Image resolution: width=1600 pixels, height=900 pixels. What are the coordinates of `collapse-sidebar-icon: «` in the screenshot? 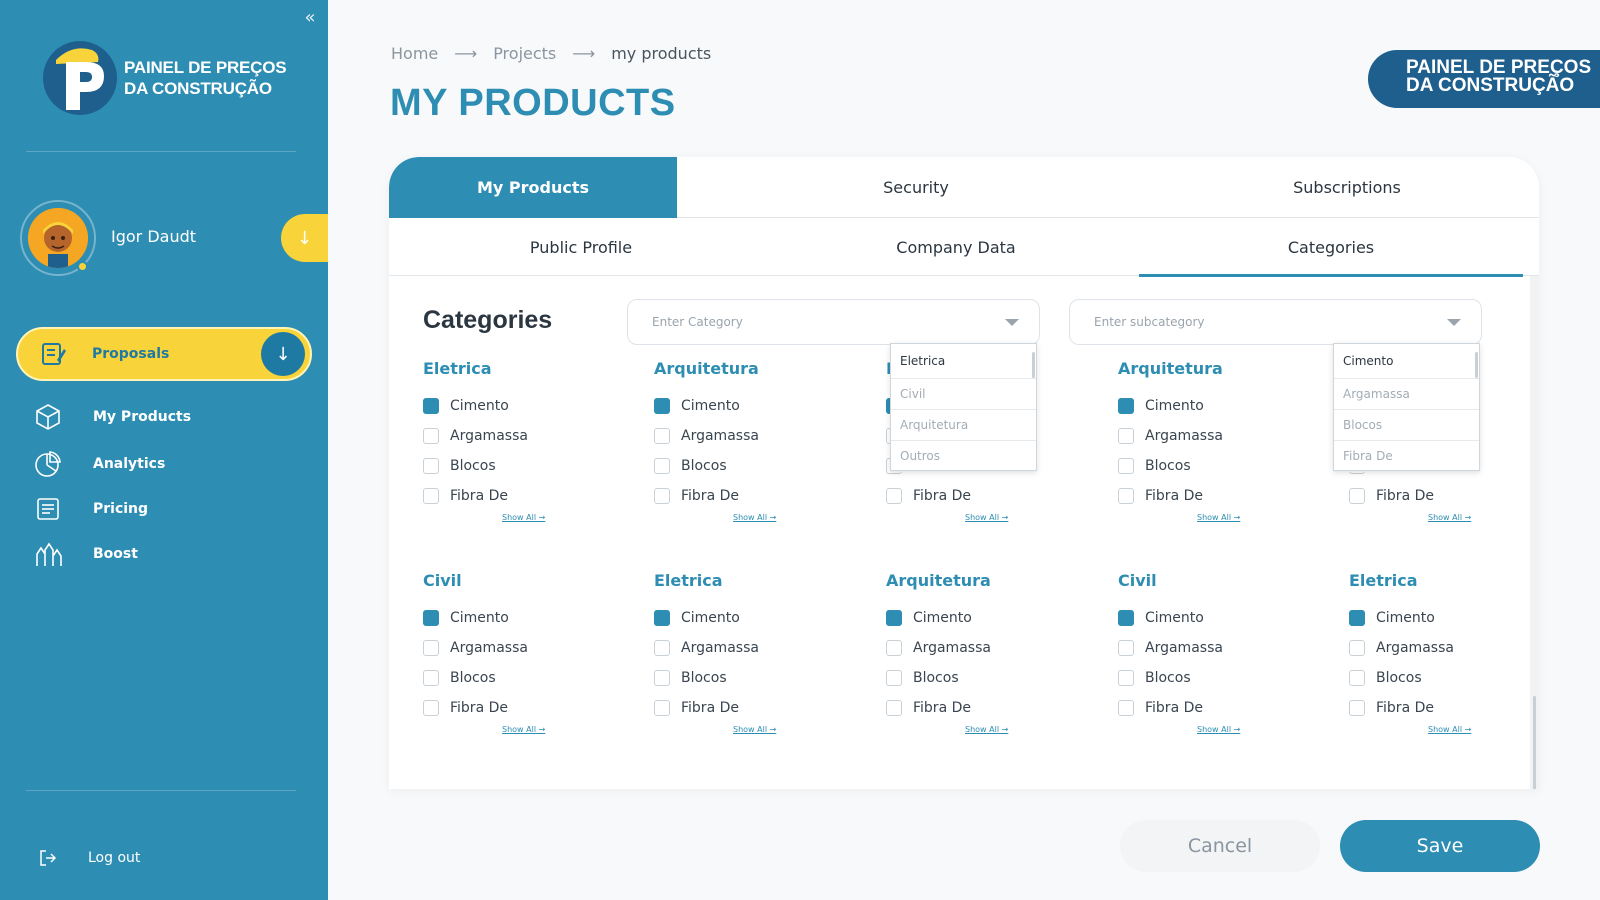 It's located at (310, 18).